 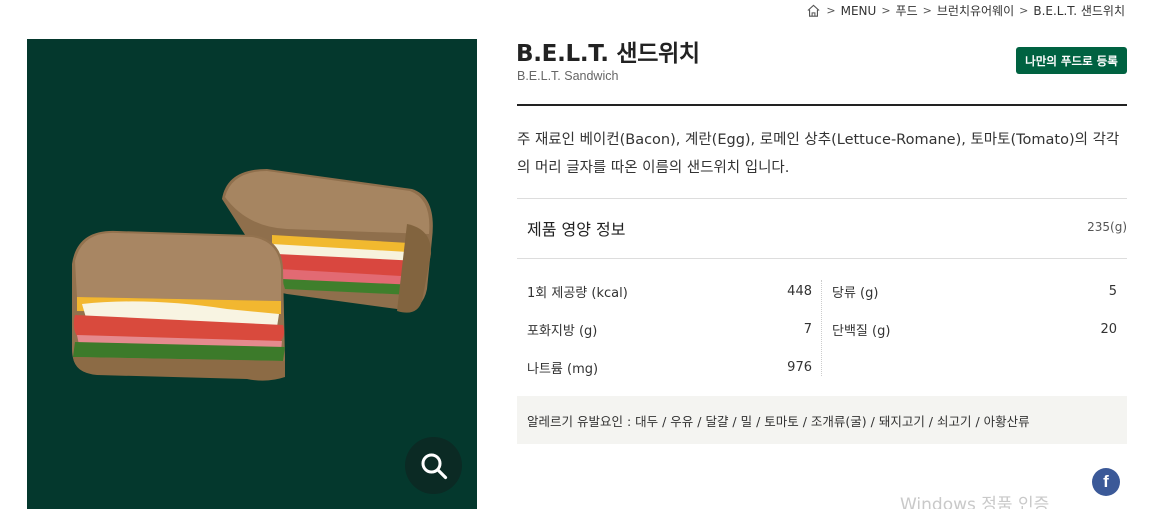 What do you see at coordinates (1106, 482) in the screenshot?
I see `facebook-icon: f` at bounding box center [1106, 482].